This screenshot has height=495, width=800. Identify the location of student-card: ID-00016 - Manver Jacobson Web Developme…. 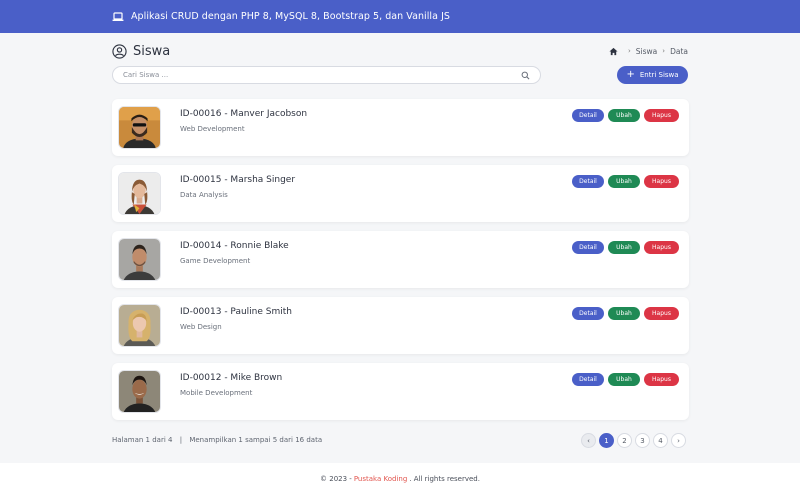
(400, 127).